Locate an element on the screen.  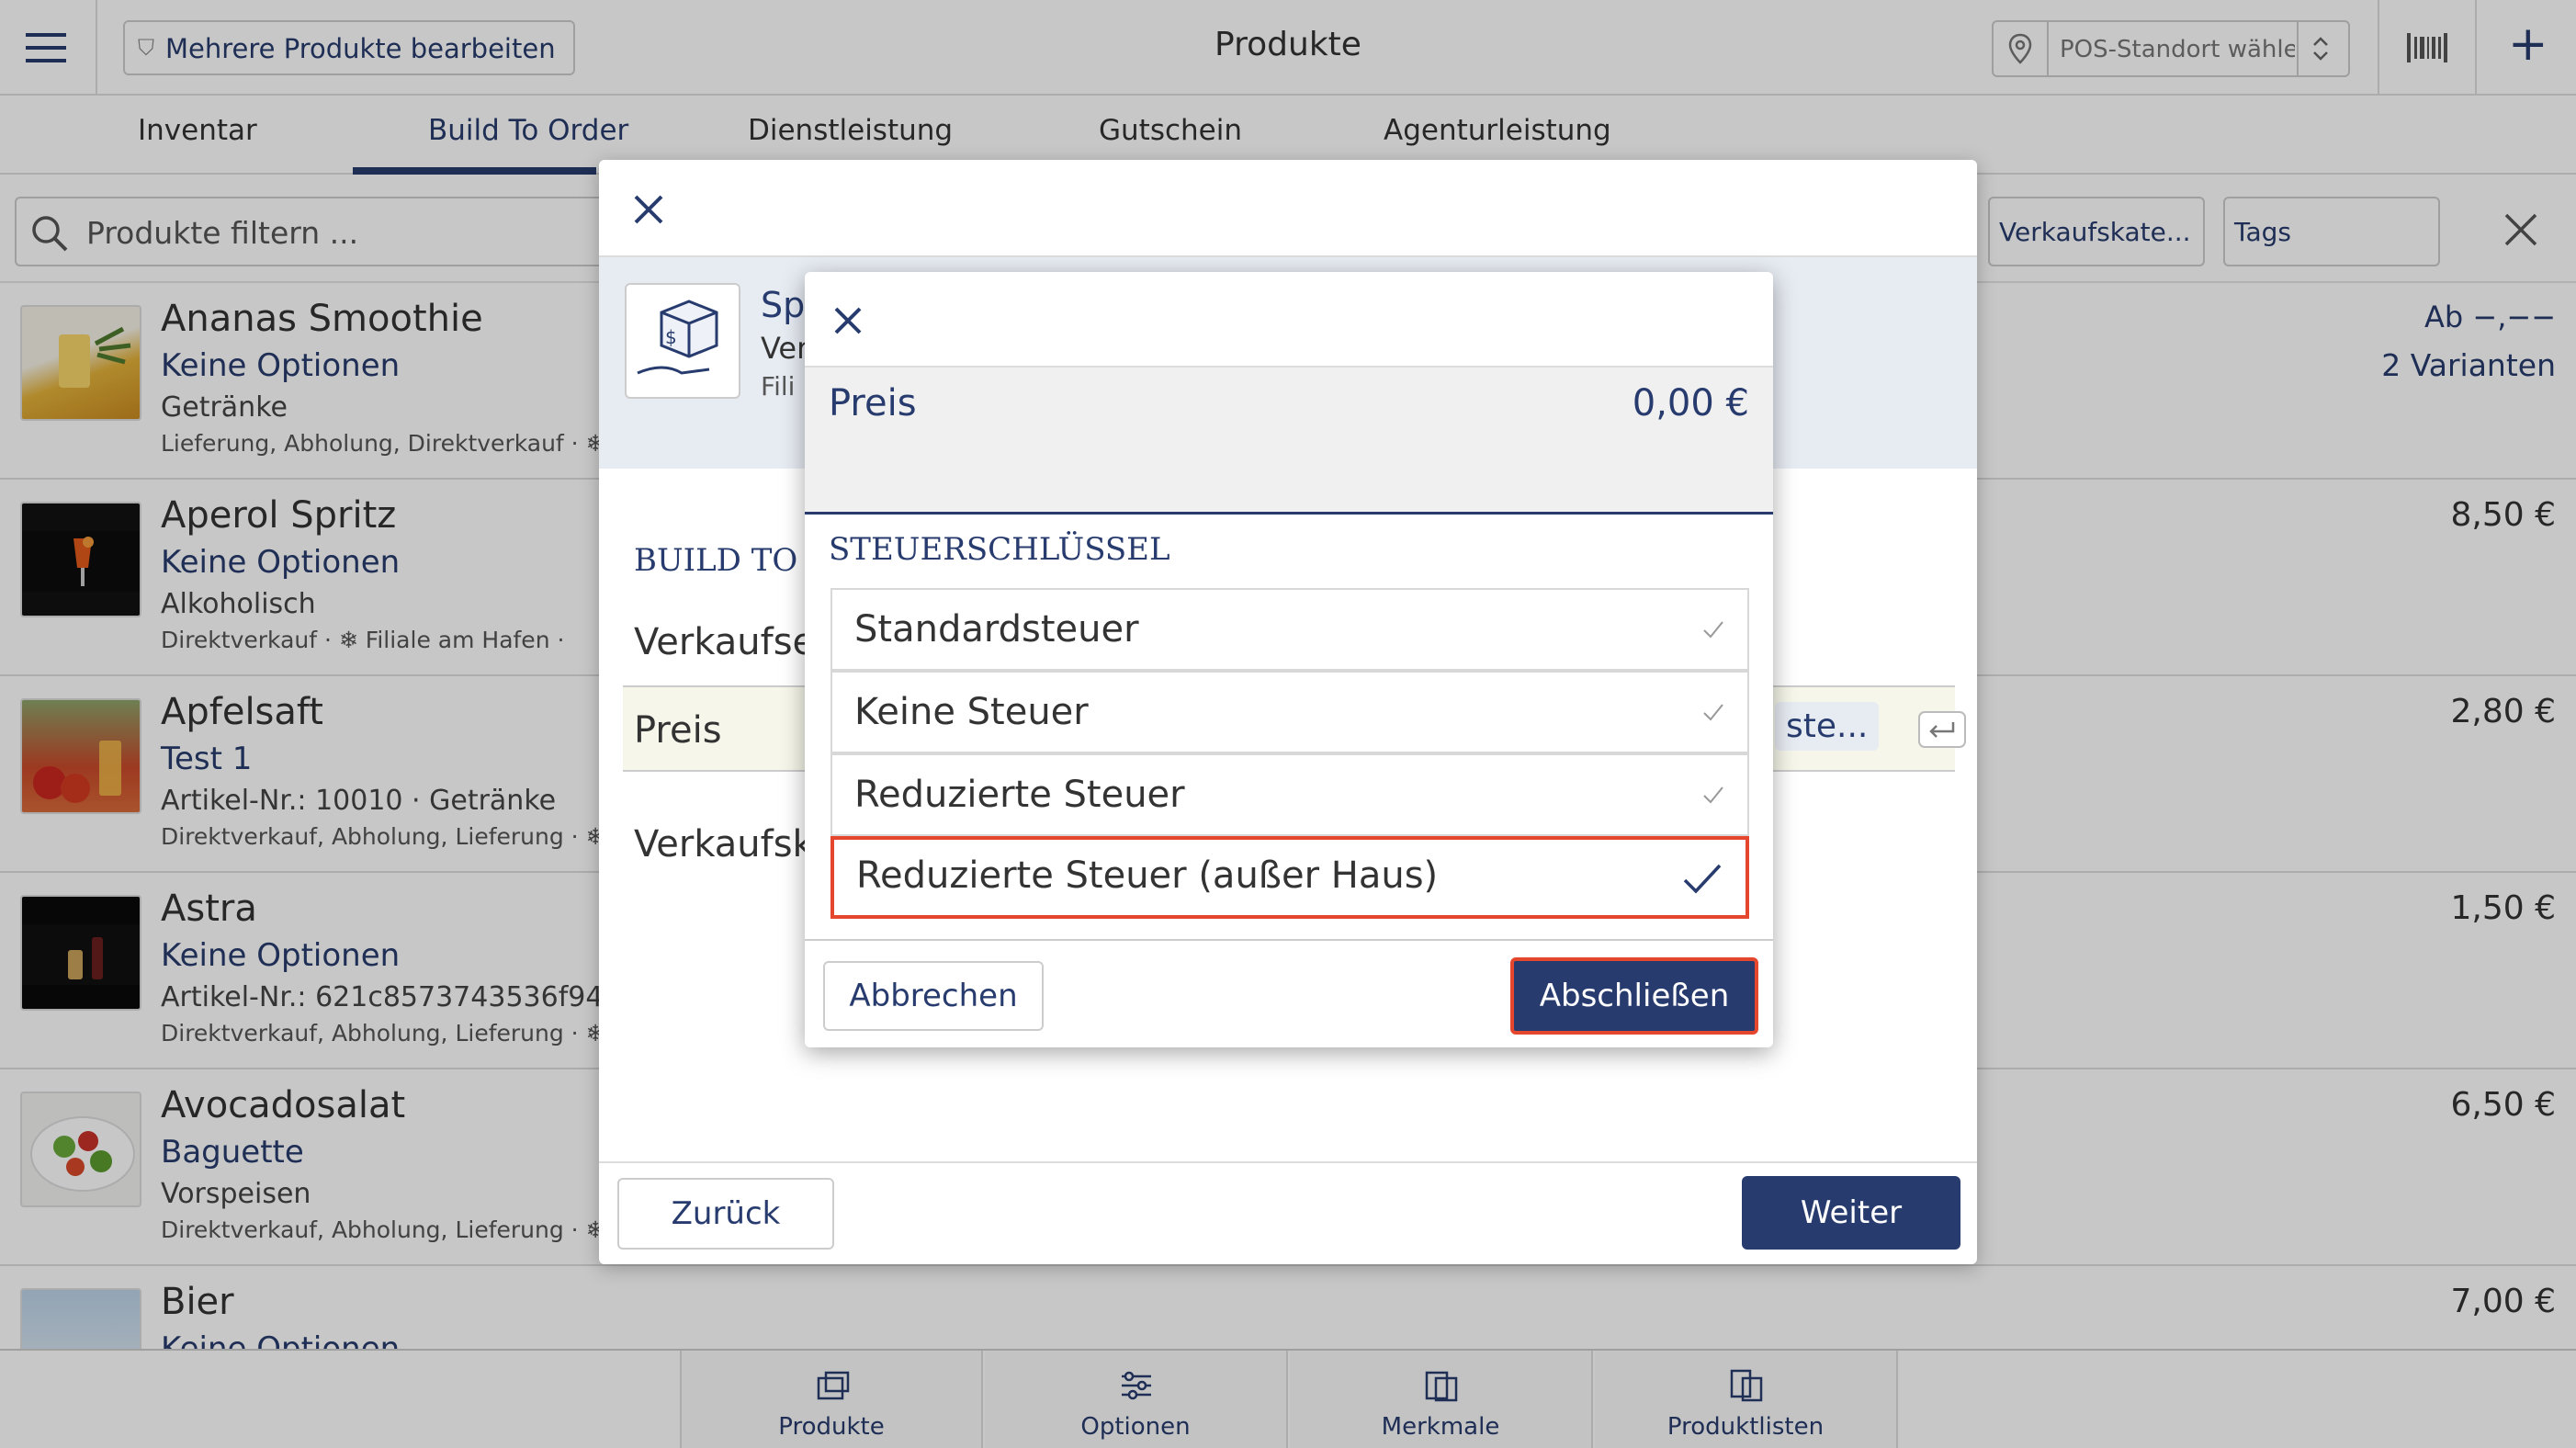
return-icon is located at coordinates (1942, 731).